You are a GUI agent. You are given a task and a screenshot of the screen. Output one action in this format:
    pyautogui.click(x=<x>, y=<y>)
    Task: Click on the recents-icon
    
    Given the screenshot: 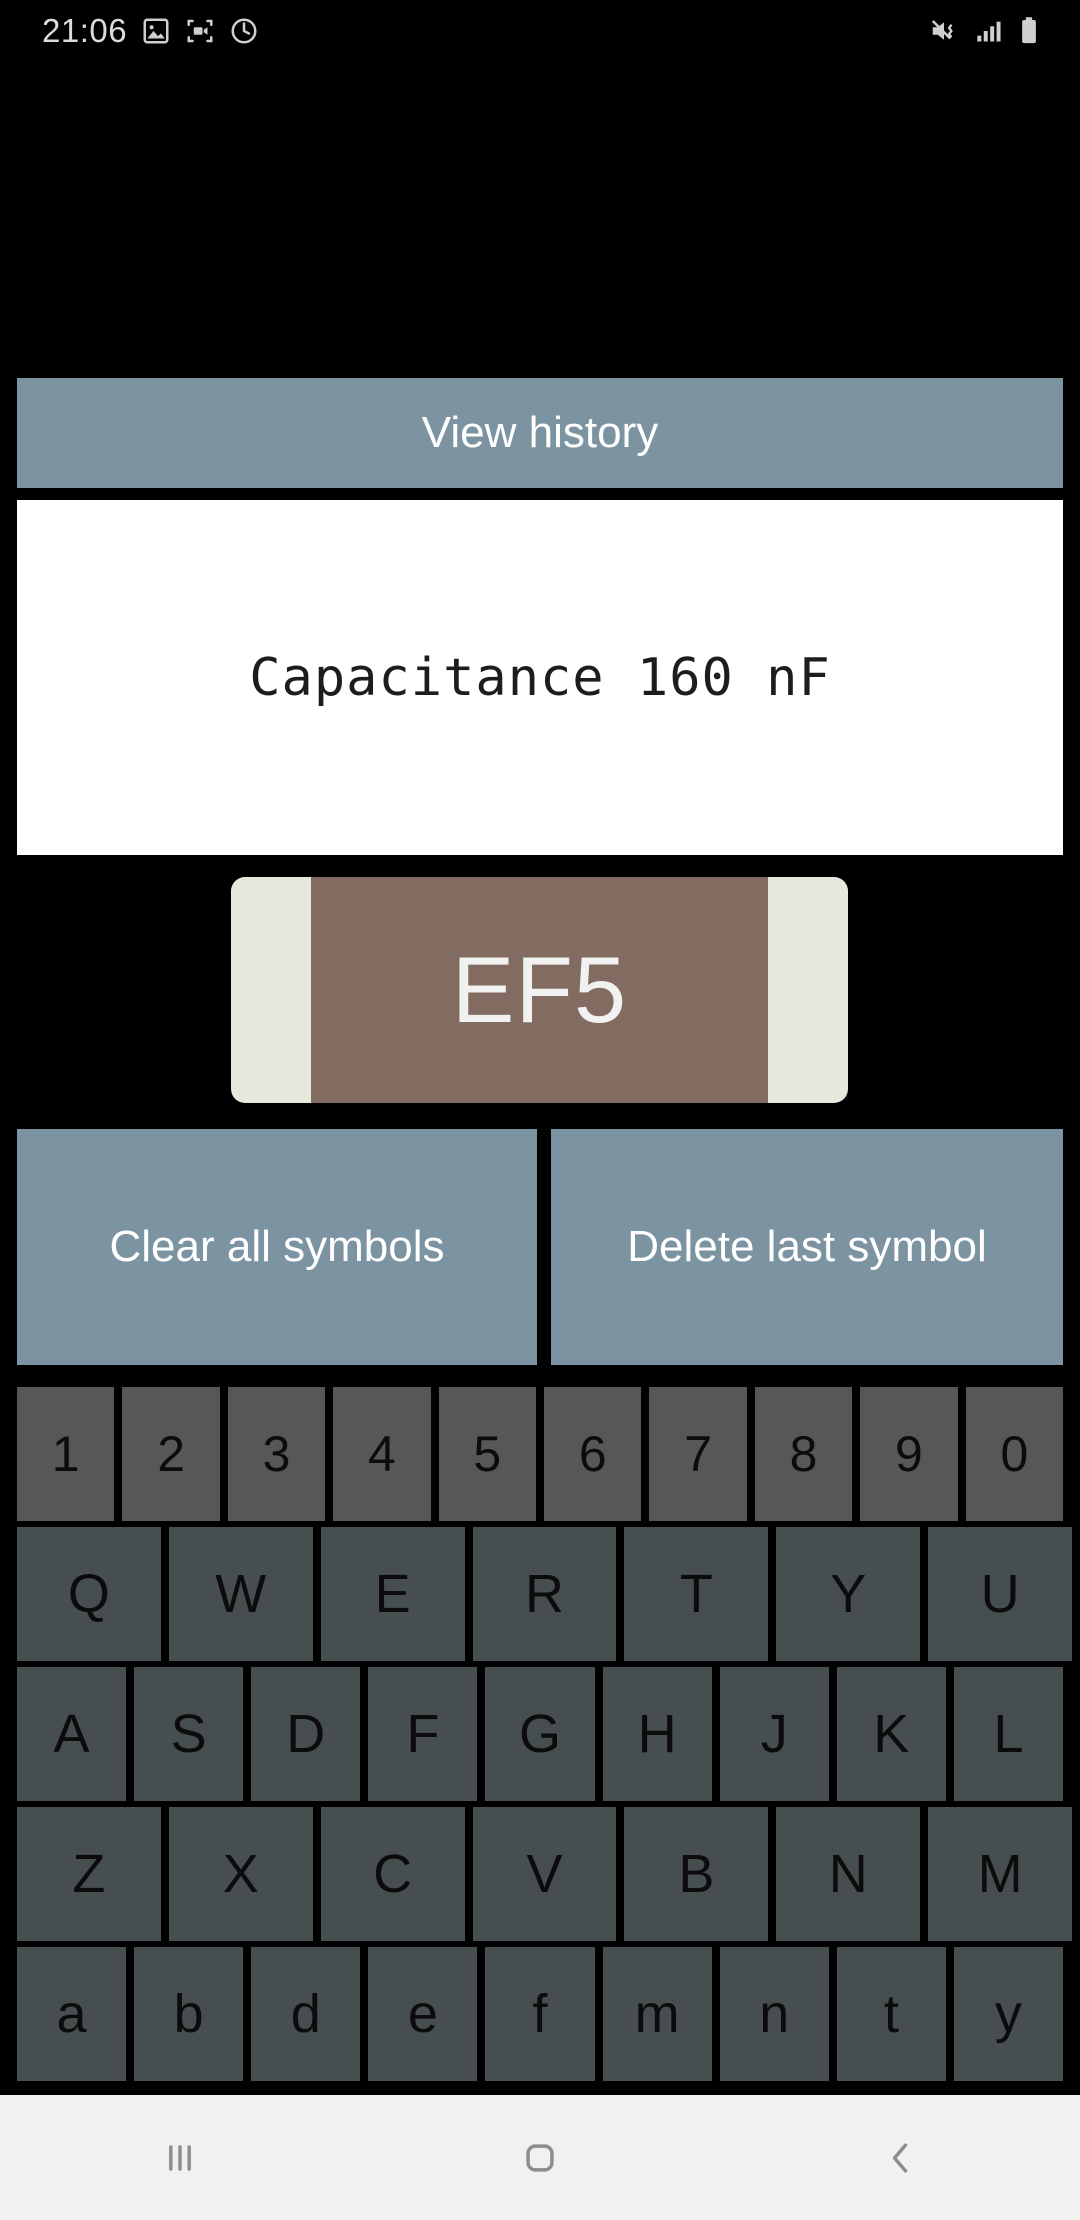 What is the action you would take?
    pyautogui.click(x=180, y=2157)
    